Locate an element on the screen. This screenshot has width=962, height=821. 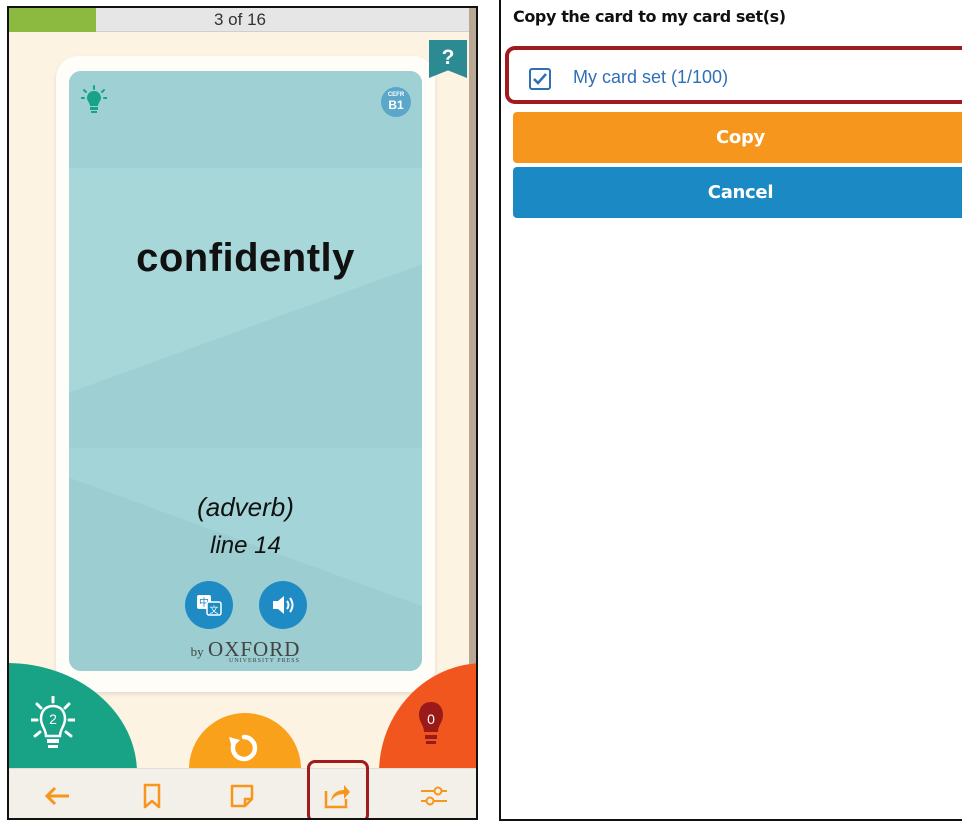
publisher-sub: UNIVERSITY PRESS is located at coordinates (264, 661).